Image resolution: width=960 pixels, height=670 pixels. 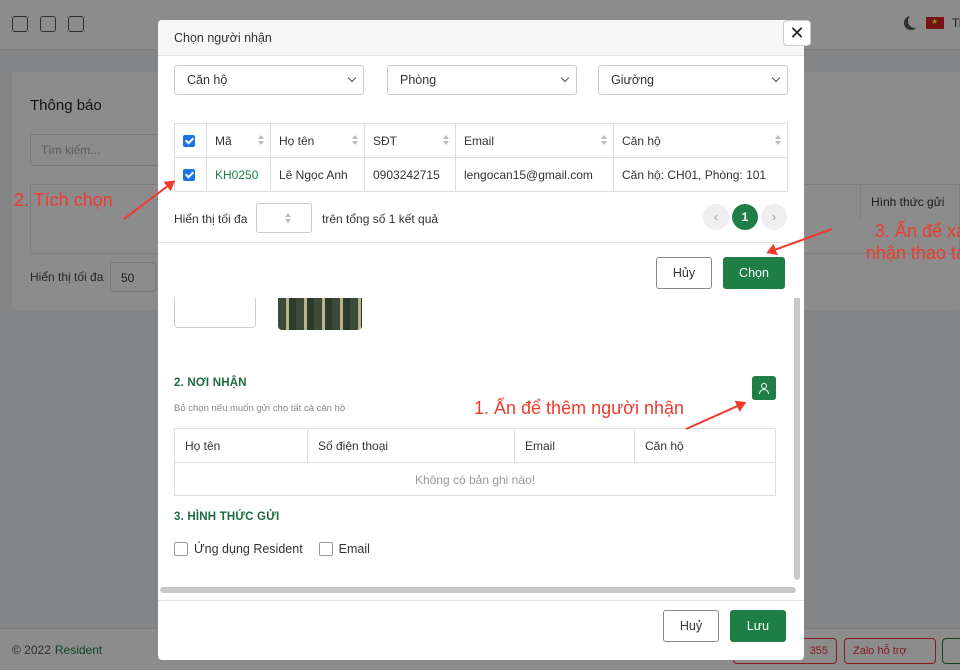 I want to click on col-phone: SĐT, so click(x=410, y=140).